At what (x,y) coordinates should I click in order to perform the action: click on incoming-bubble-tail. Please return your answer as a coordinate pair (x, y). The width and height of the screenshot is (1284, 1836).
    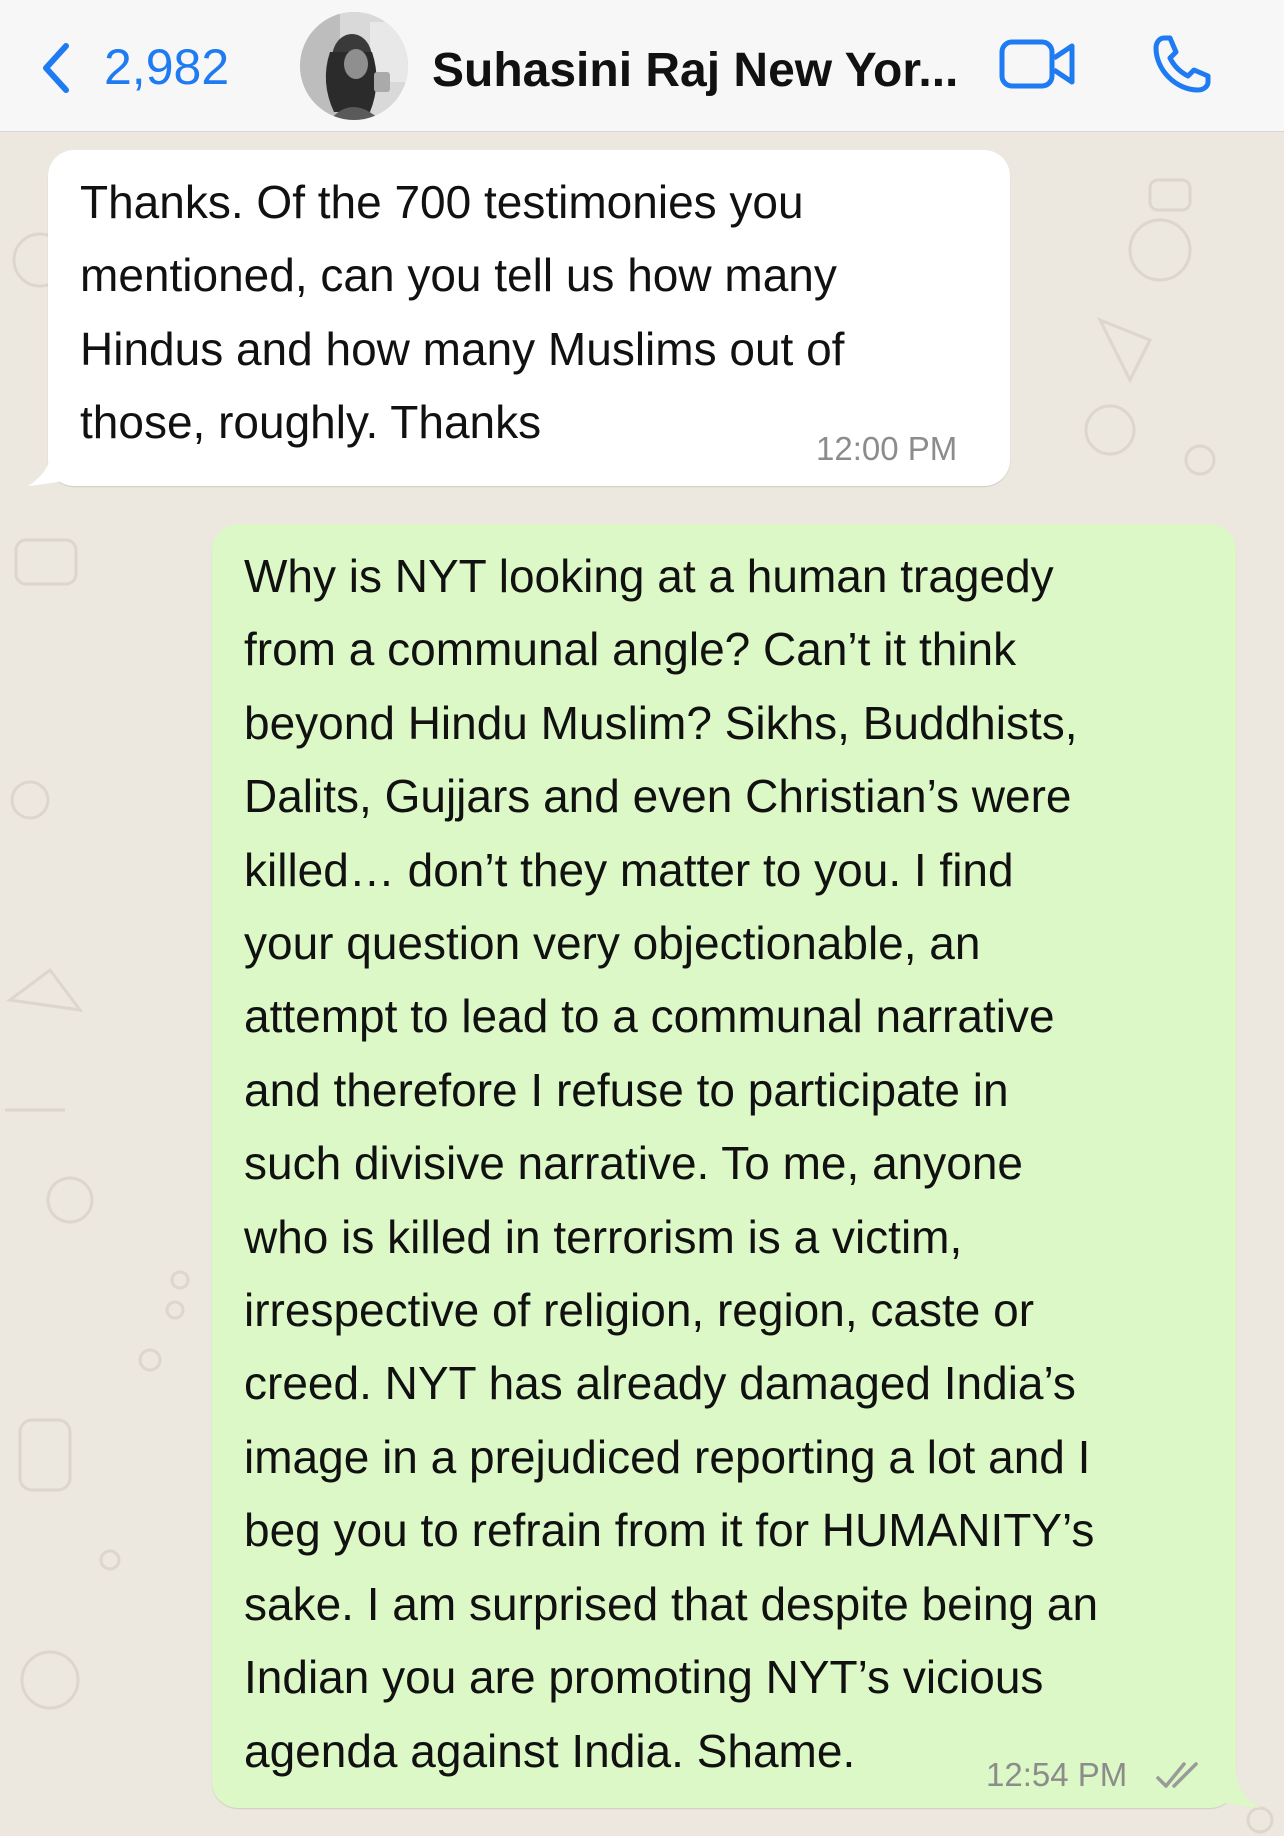
    Looking at the image, I should click on (48, 468).